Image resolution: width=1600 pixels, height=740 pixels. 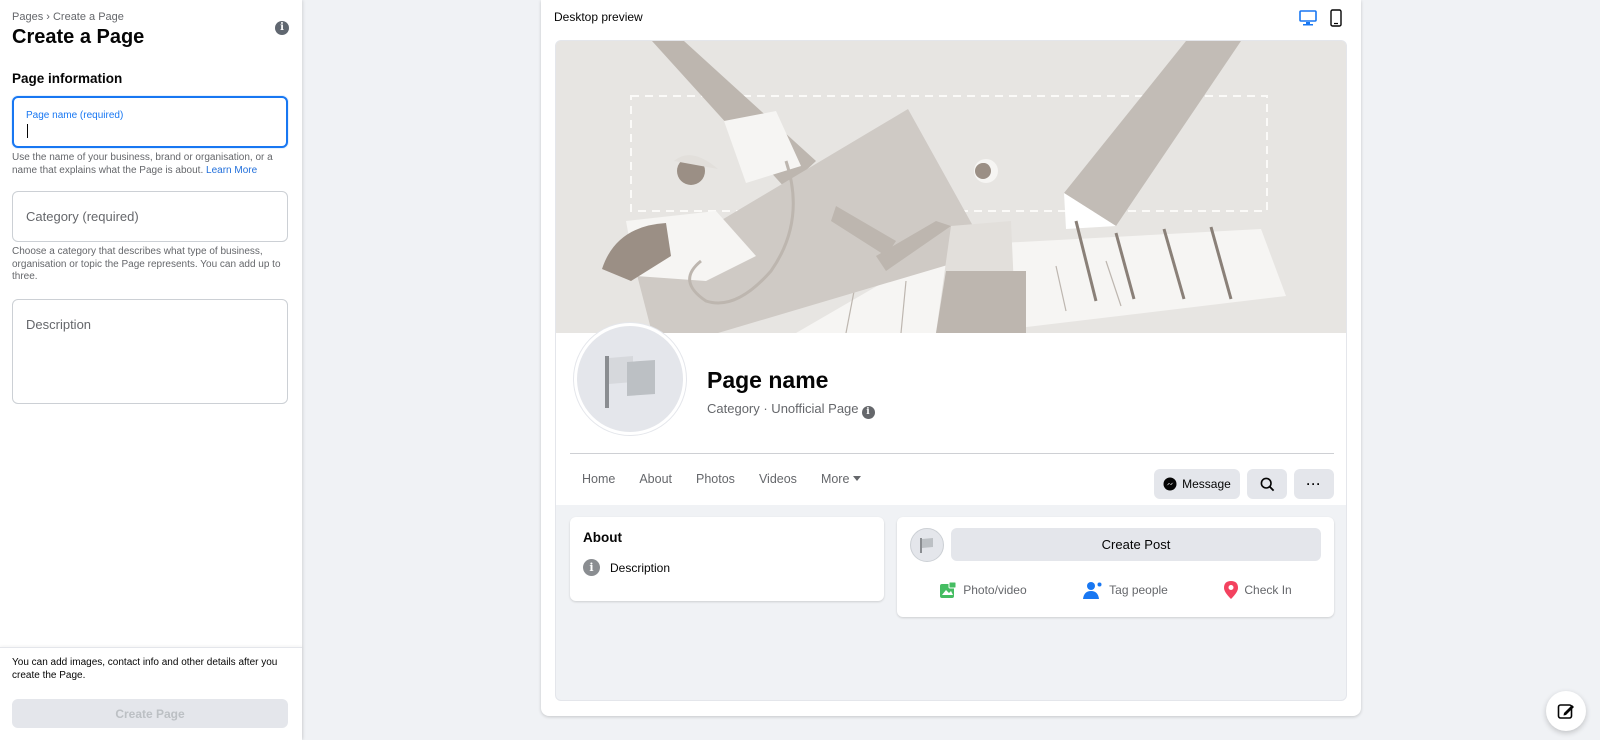 I want to click on preview-label: Desktop preview, so click(x=598, y=17).